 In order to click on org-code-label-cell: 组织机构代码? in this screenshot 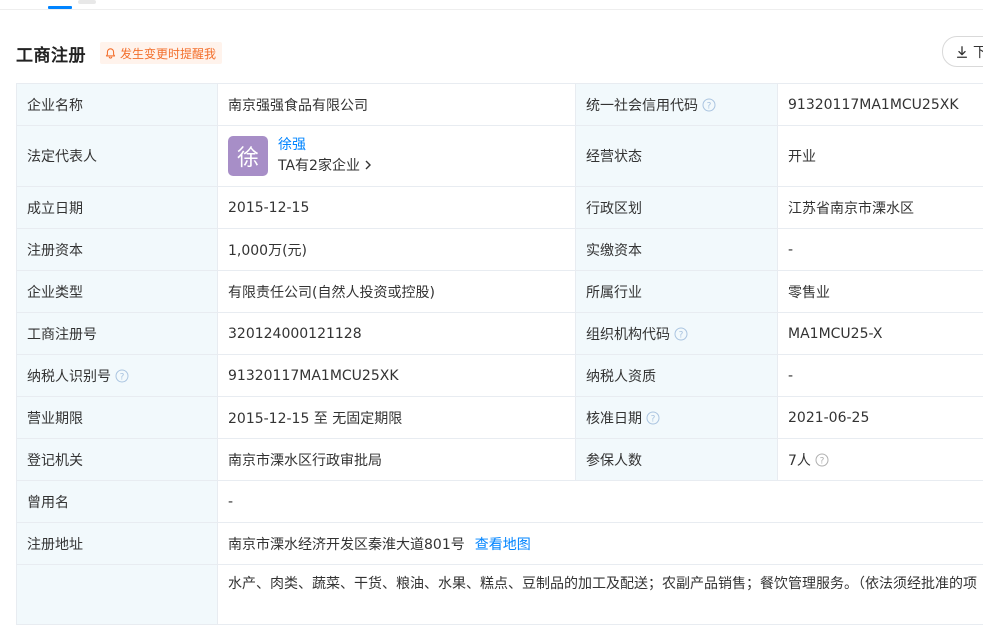, I will do `click(677, 334)`.